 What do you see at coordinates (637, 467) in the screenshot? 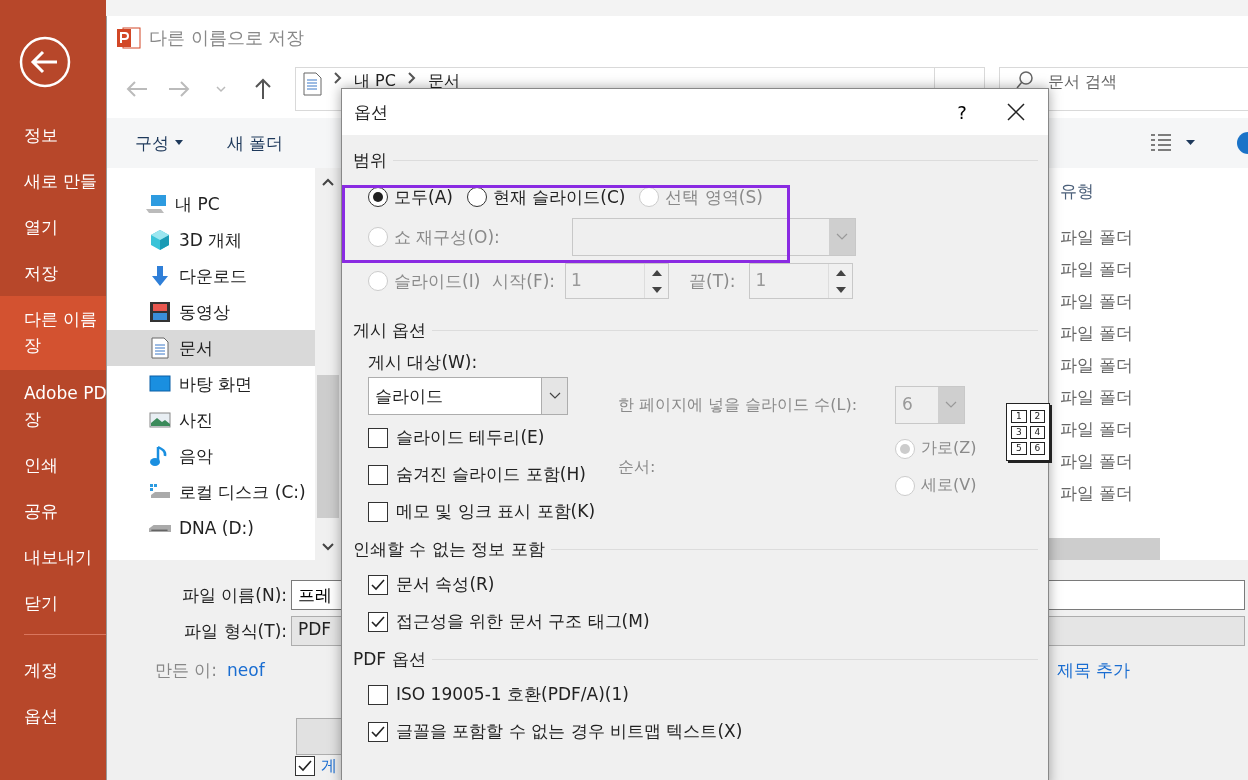
I see `field-label: 순서:` at bounding box center [637, 467].